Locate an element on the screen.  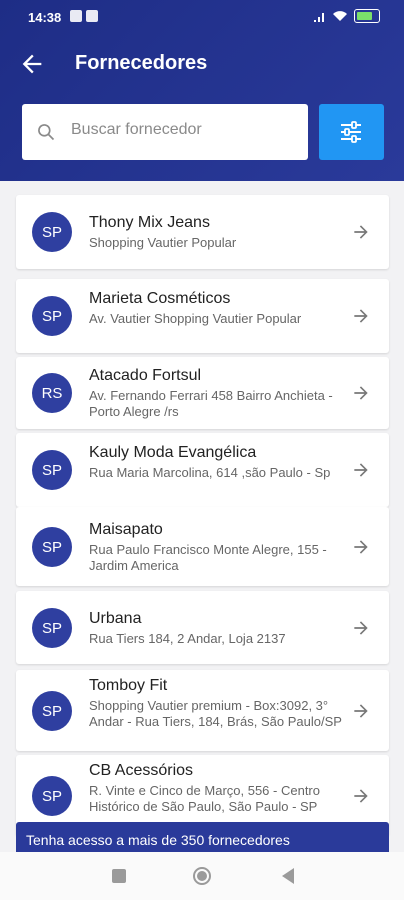
supplier-name: CB Acessórios is located at coordinates (141, 770).